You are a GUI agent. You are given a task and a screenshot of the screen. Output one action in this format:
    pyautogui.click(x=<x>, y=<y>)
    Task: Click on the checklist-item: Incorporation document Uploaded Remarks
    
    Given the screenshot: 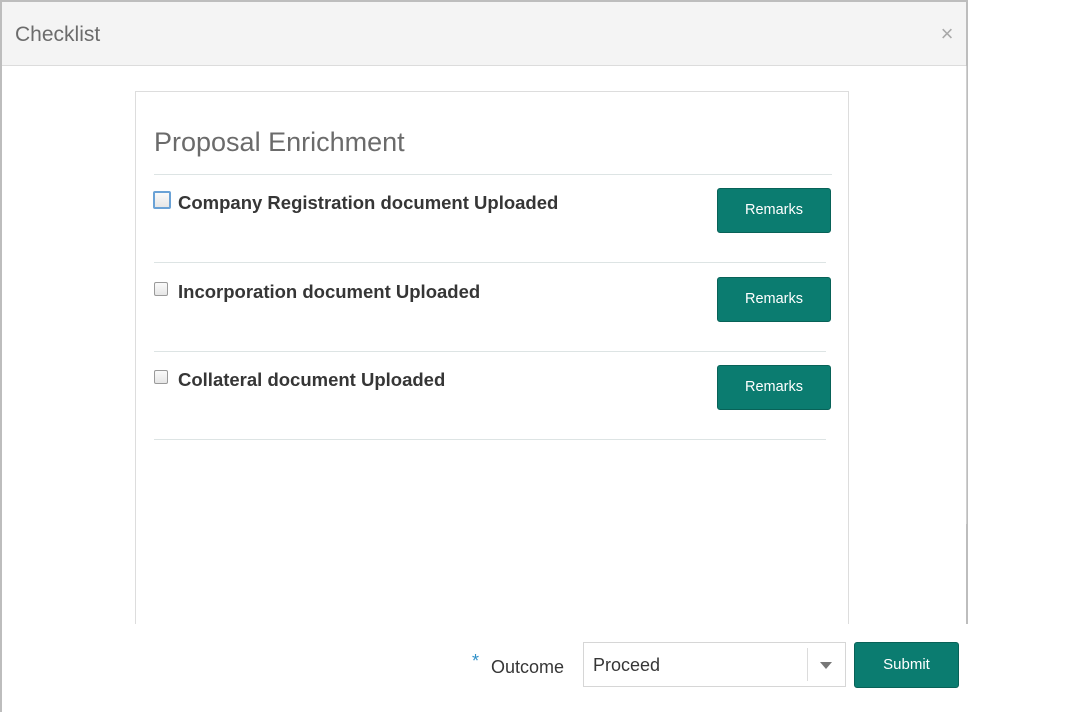 What is the action you would take?
    pyautogui.click(x=493, y=307)
    